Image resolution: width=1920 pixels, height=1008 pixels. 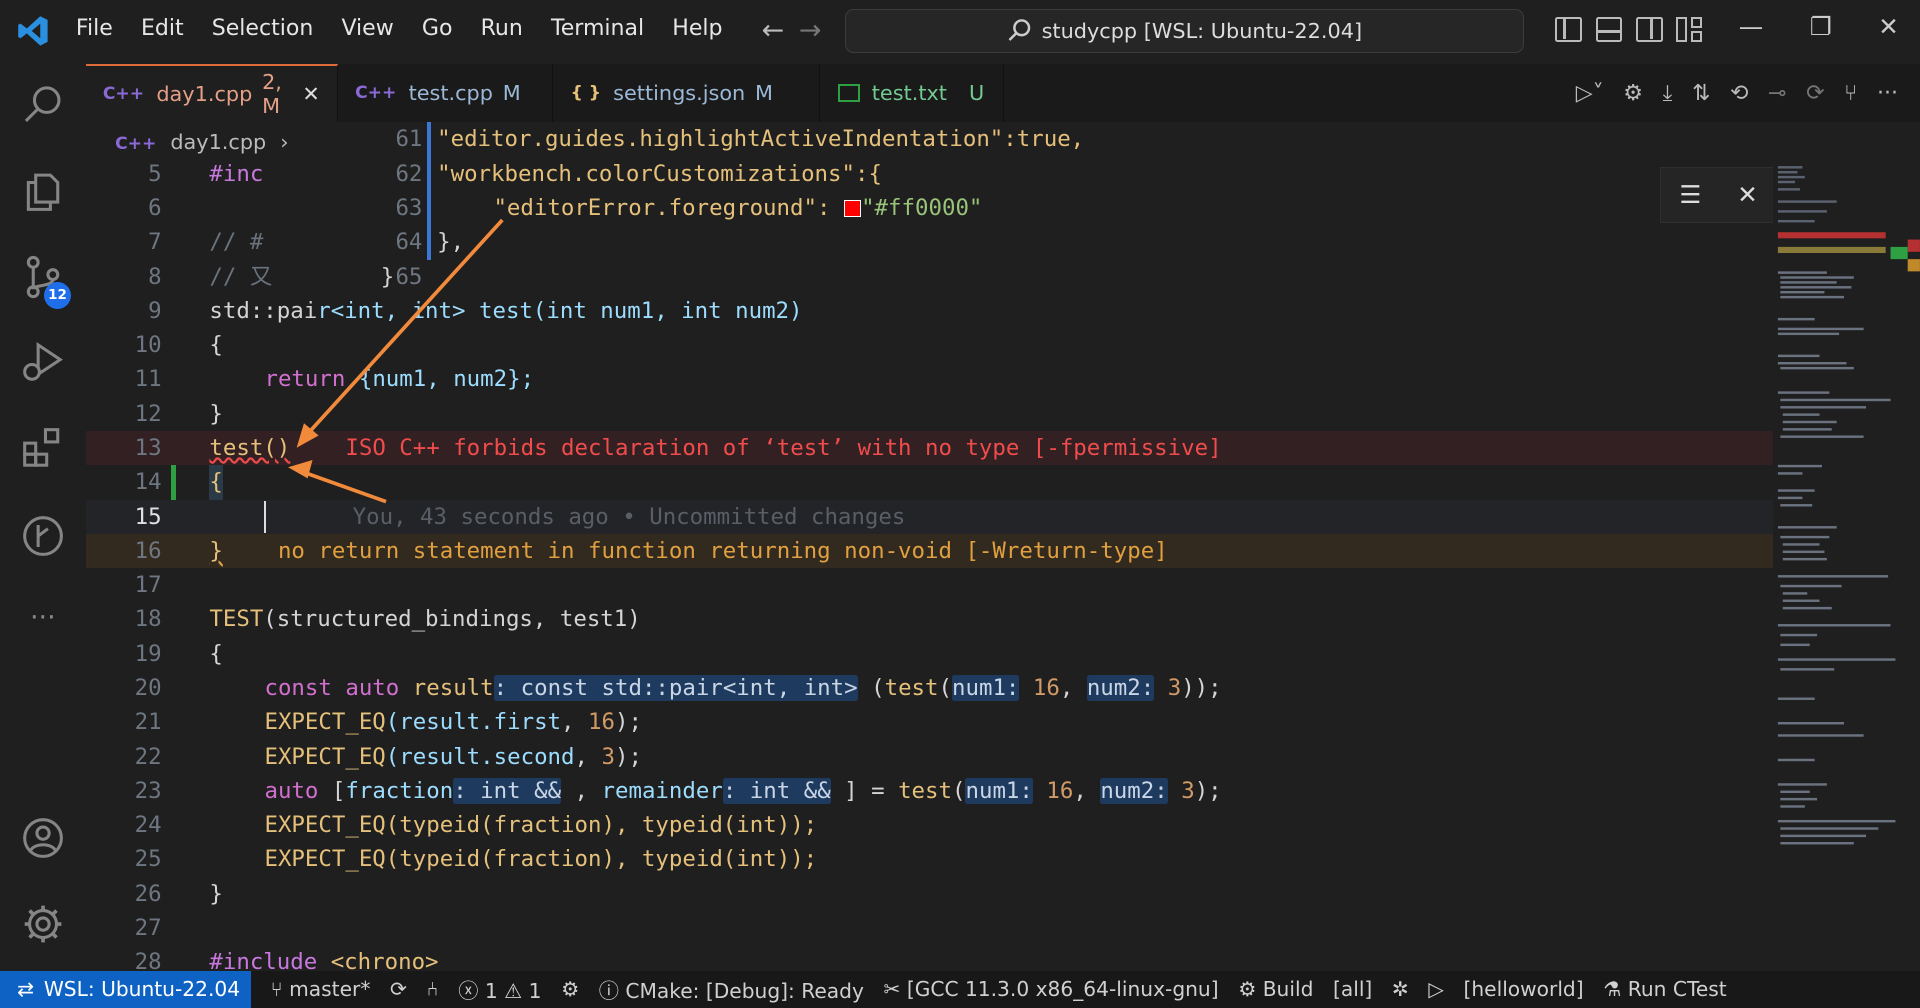 What do you see at coordinates (468, 990) in the screenshot?
I see `error-icon: ⓧ` at bounding box center [468, 990].